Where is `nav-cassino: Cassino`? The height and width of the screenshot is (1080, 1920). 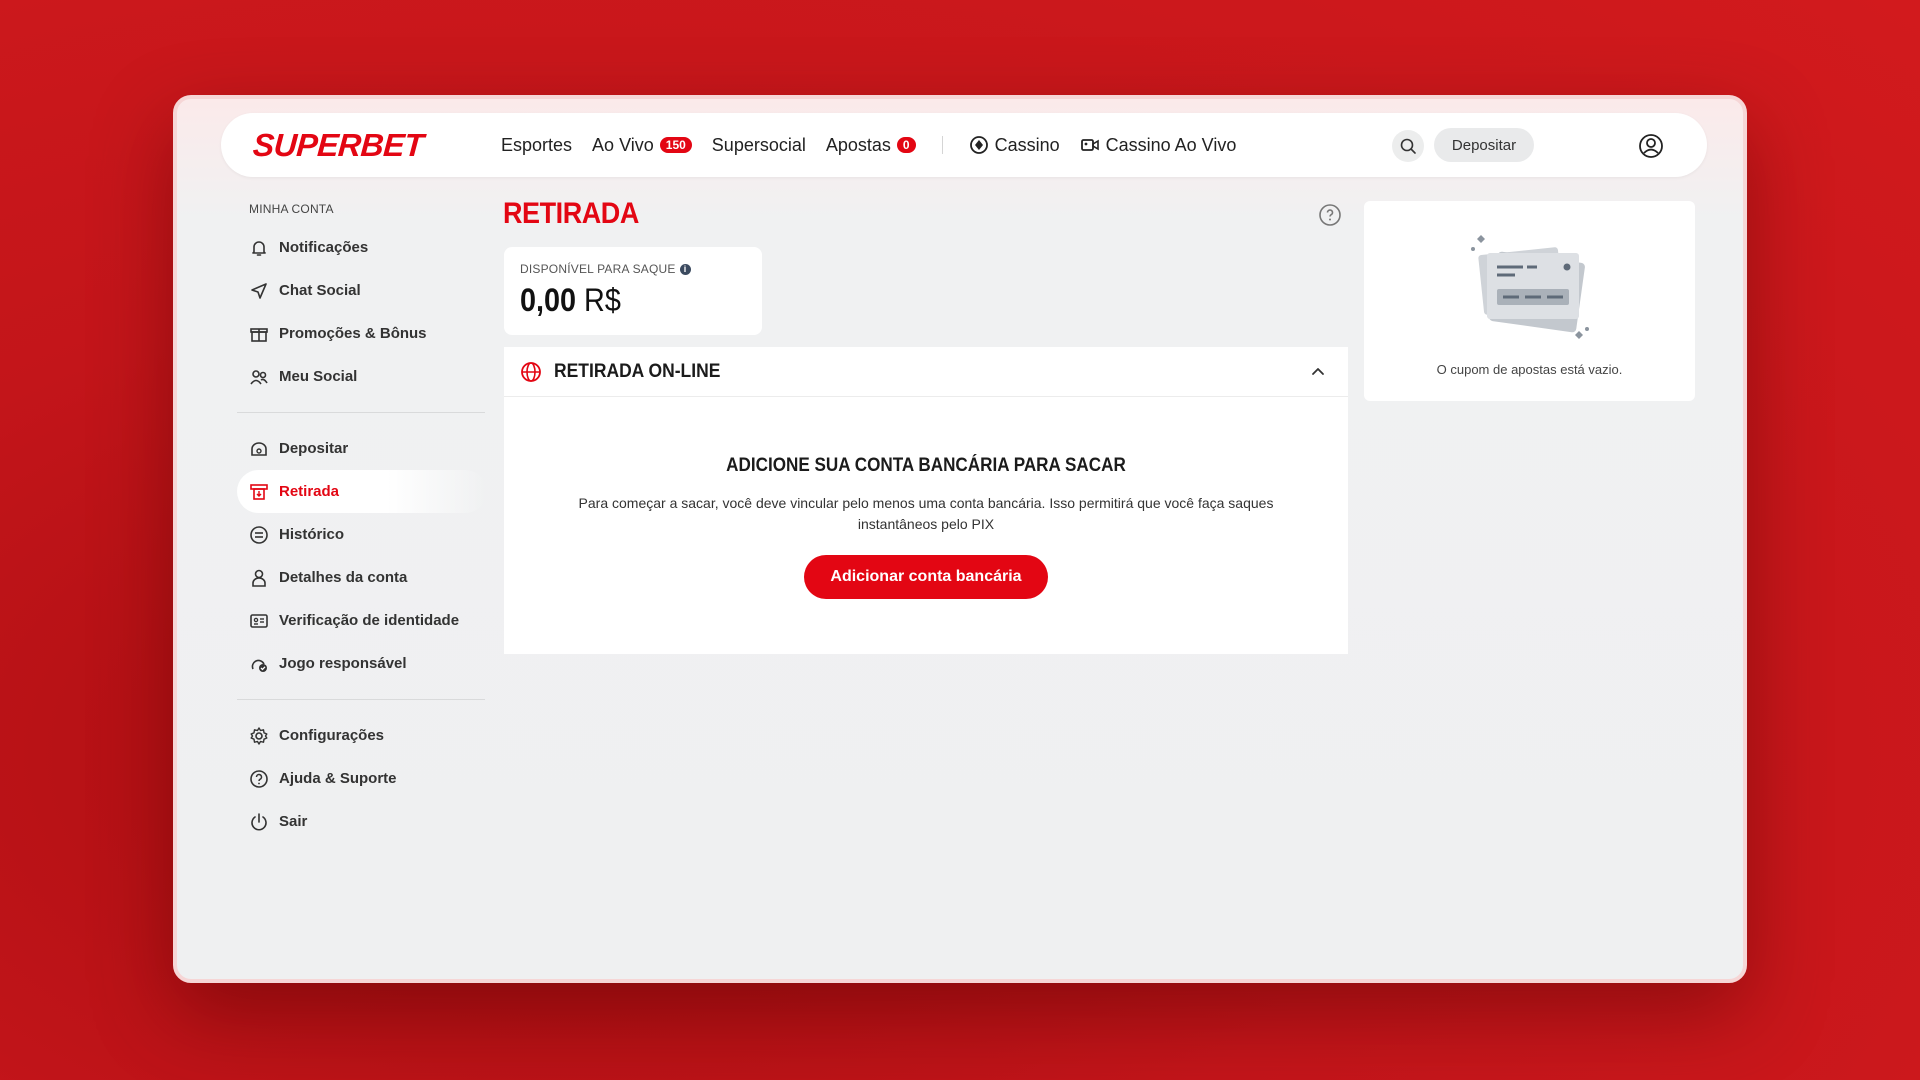
nav-cassino: Cassino is located at coordinates (1014, 145).